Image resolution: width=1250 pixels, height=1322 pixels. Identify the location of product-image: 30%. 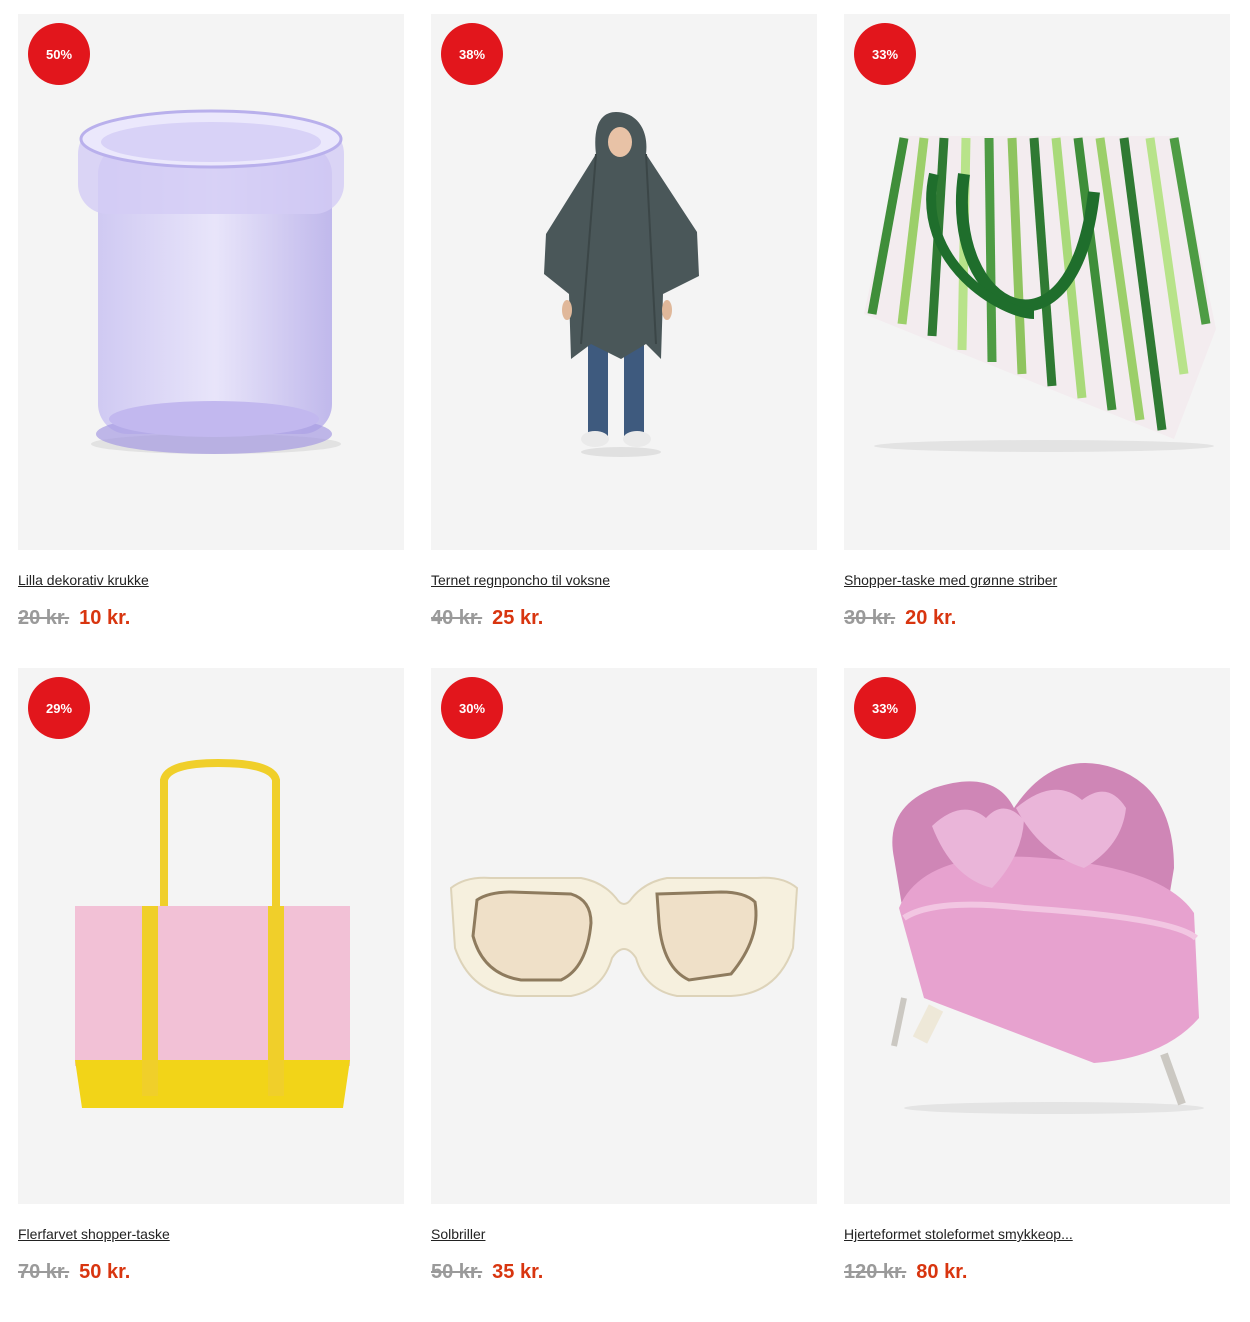
(624, 936).